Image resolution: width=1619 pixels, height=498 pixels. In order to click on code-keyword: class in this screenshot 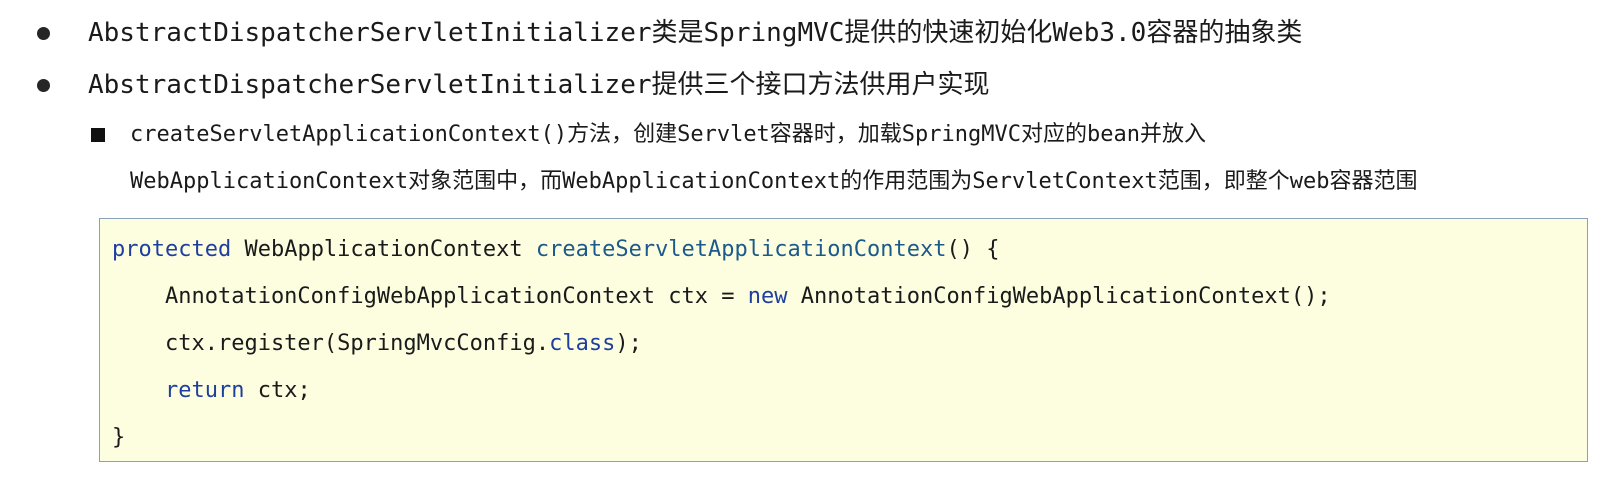, I will do `click(582, 343)`.